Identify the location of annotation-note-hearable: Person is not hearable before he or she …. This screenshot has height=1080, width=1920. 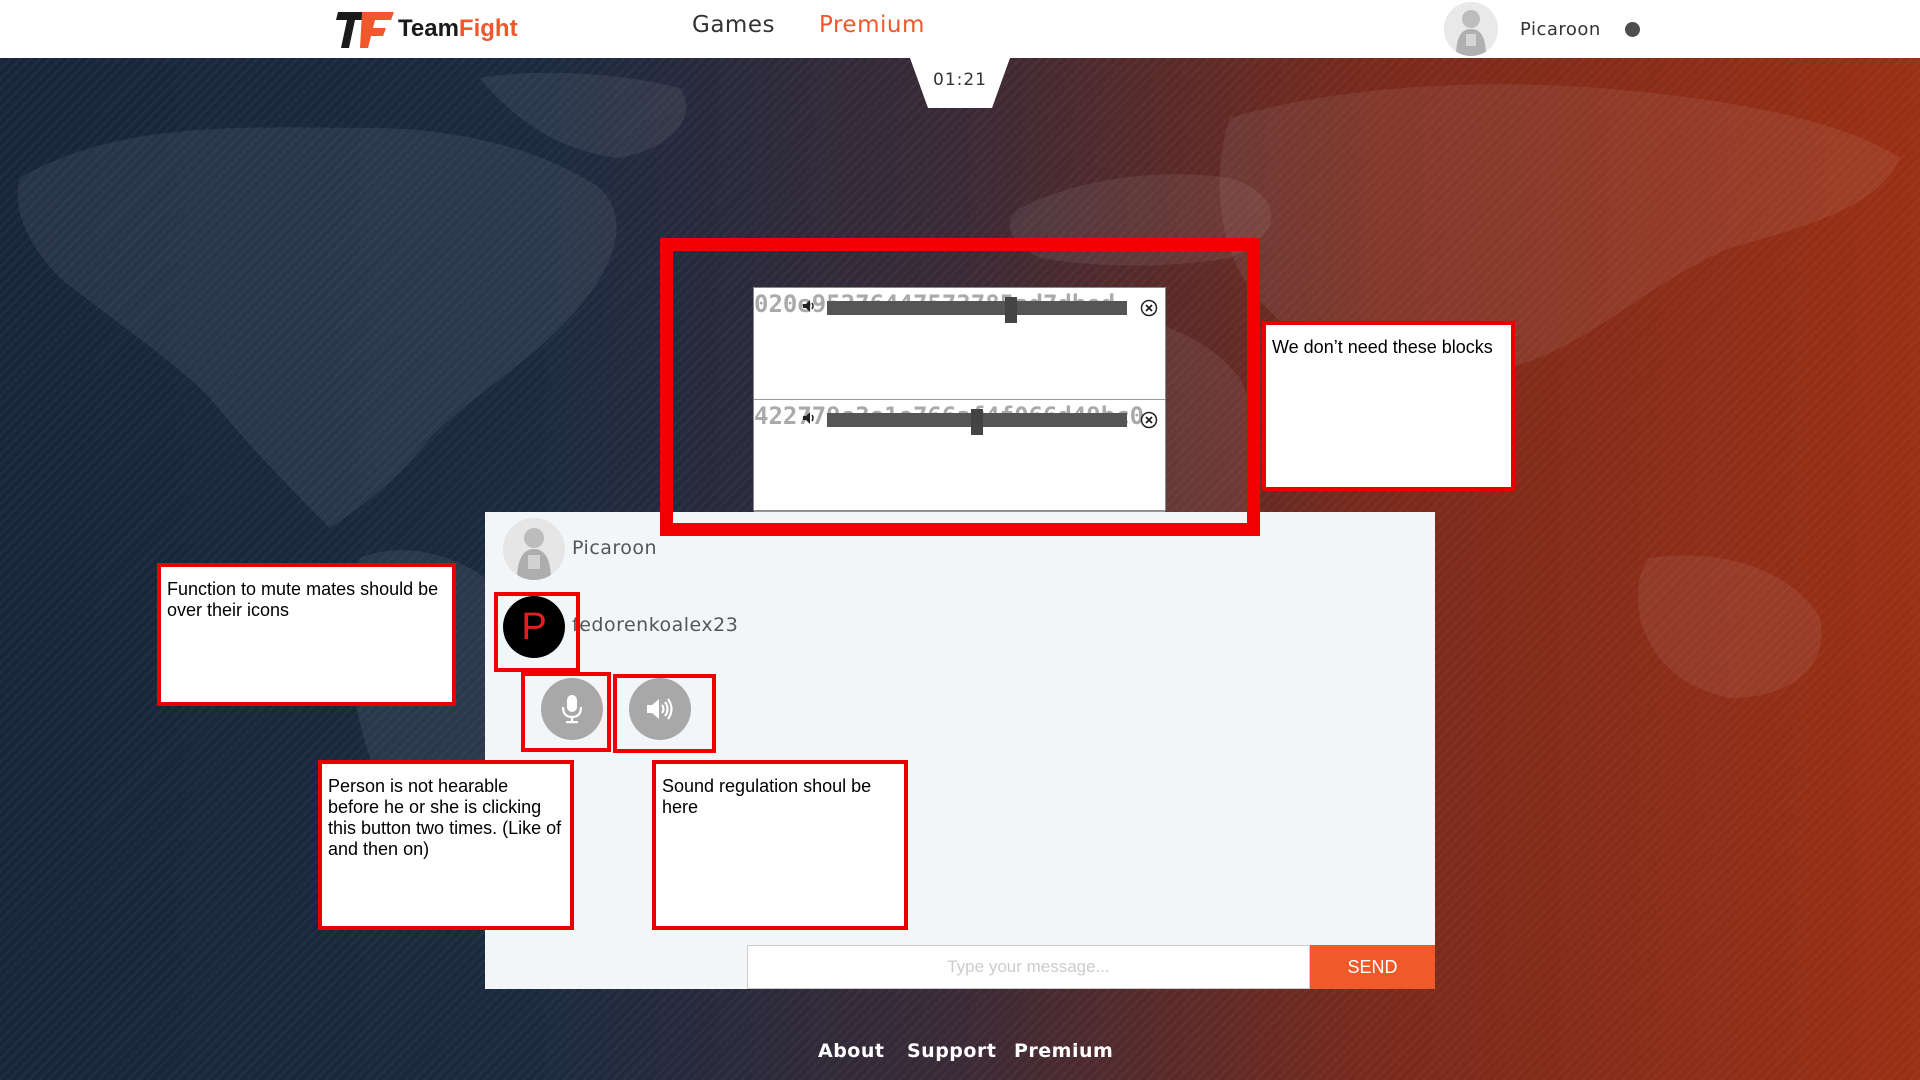
(446, 845).